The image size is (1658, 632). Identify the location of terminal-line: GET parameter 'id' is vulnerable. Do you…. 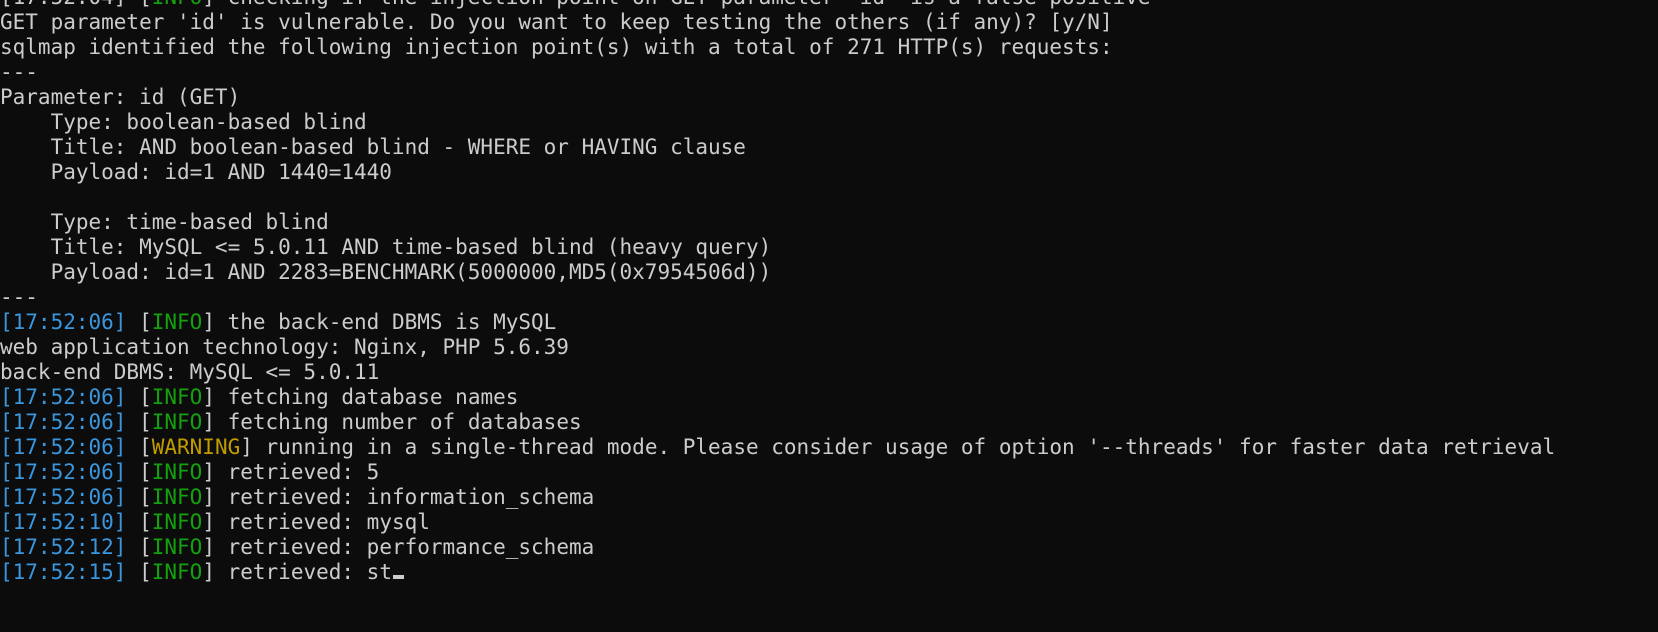
(829, 22).